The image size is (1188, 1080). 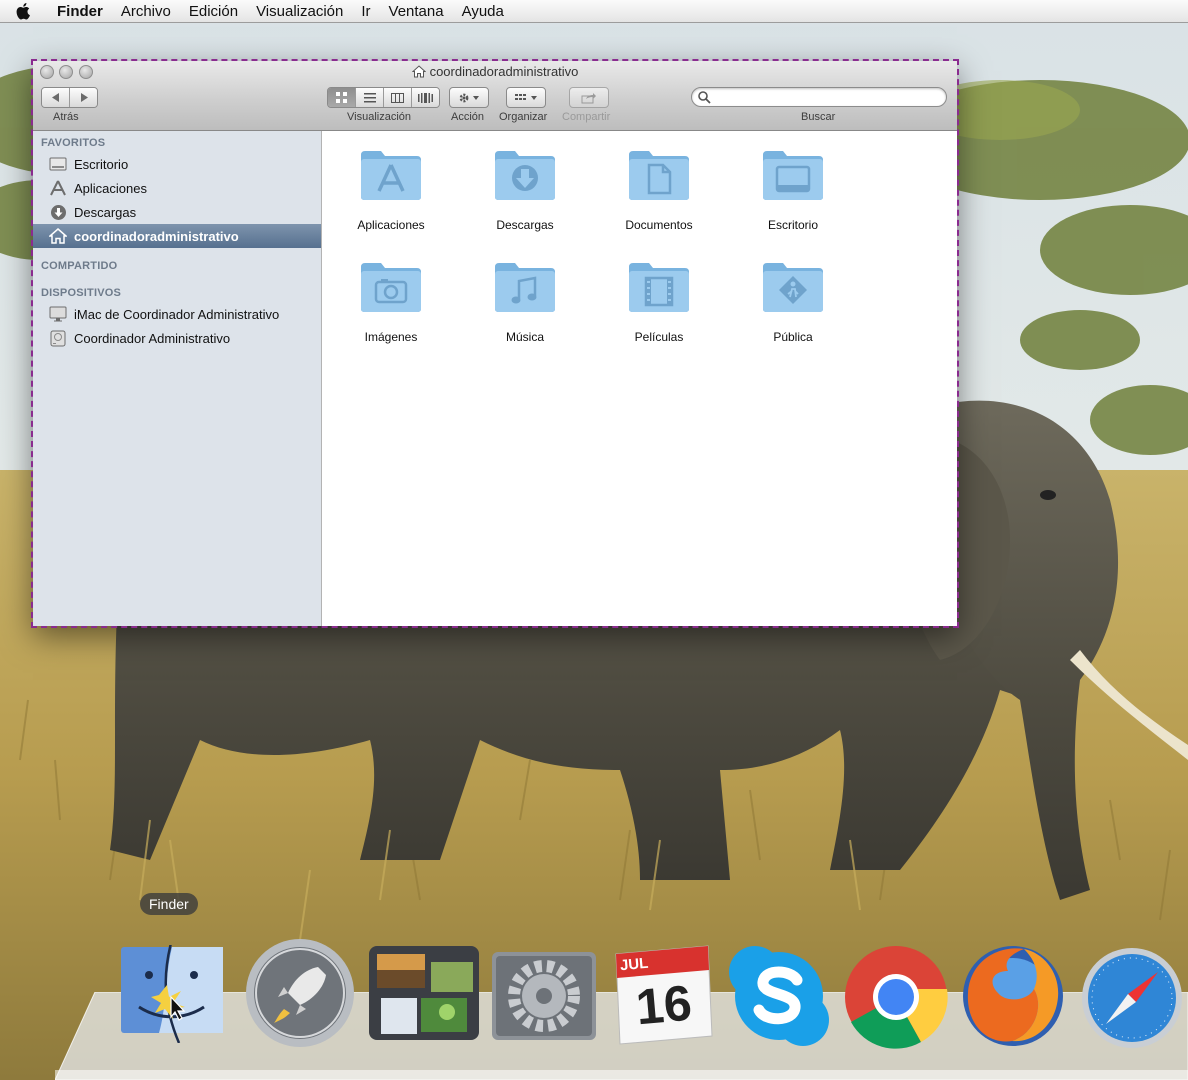 I want to click on dock-chrome-icon, so click(x=896, y=997).